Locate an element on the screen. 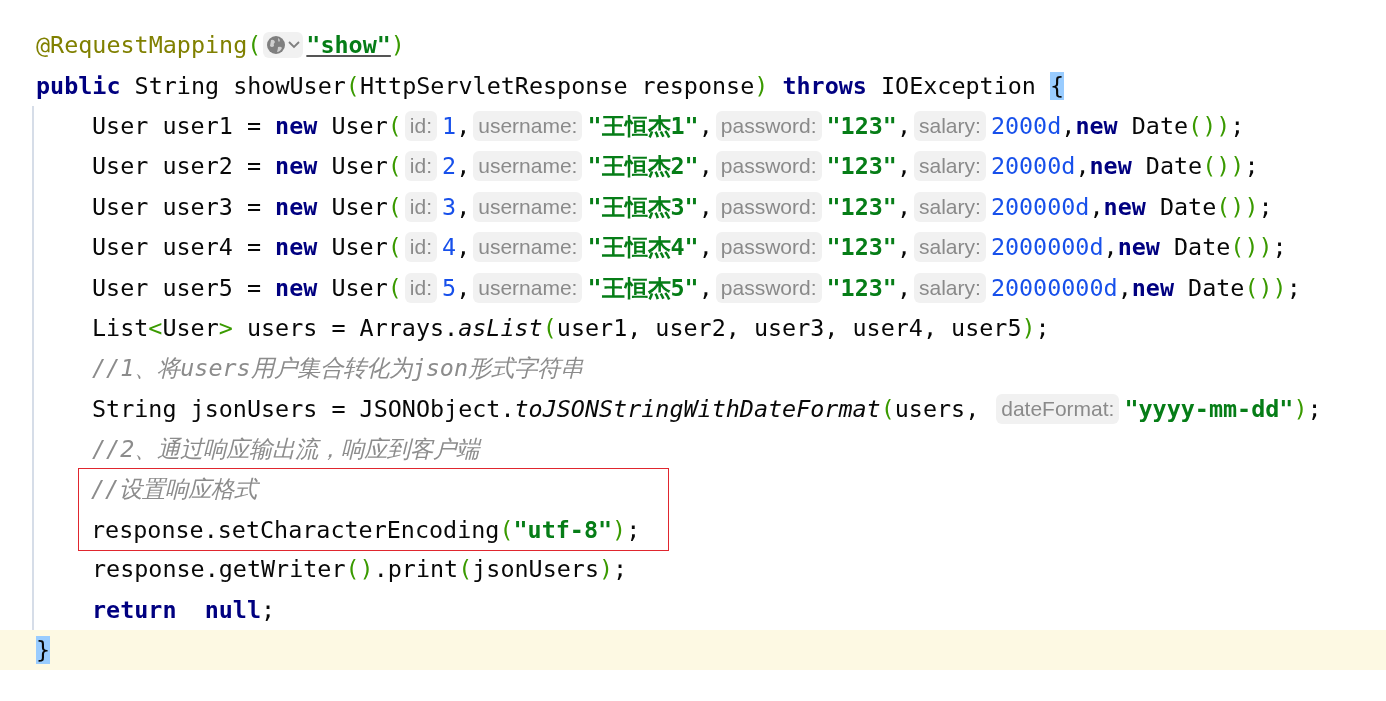  code-text: return null; is located at coordinates (184, 609).